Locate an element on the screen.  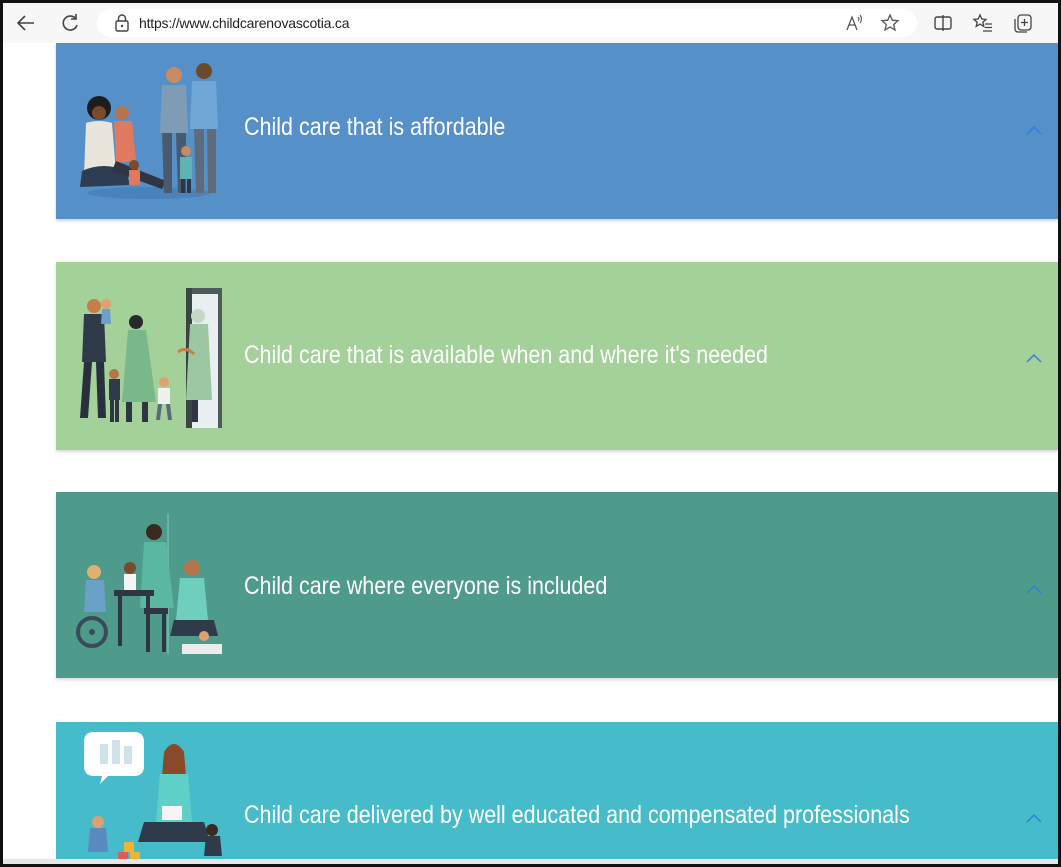
lock-icon is located at coordinates (122, 23).